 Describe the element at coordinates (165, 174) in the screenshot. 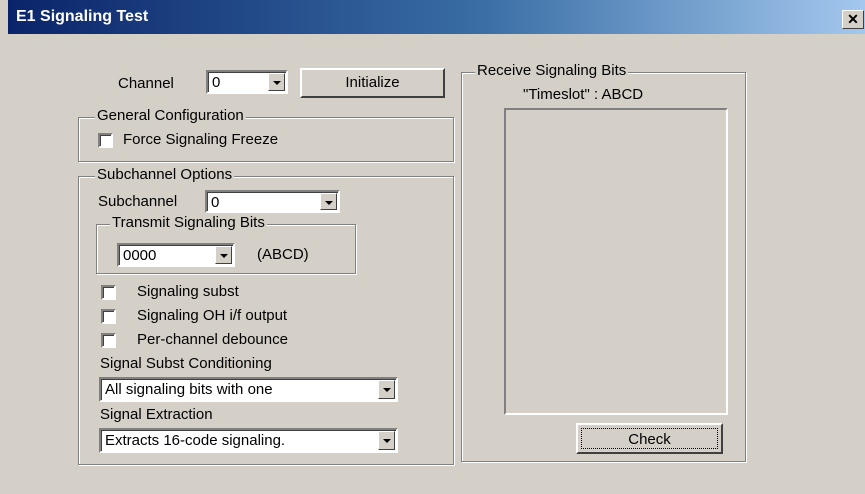

I see `subchannel-options-title: Subchannel Options` at that location.